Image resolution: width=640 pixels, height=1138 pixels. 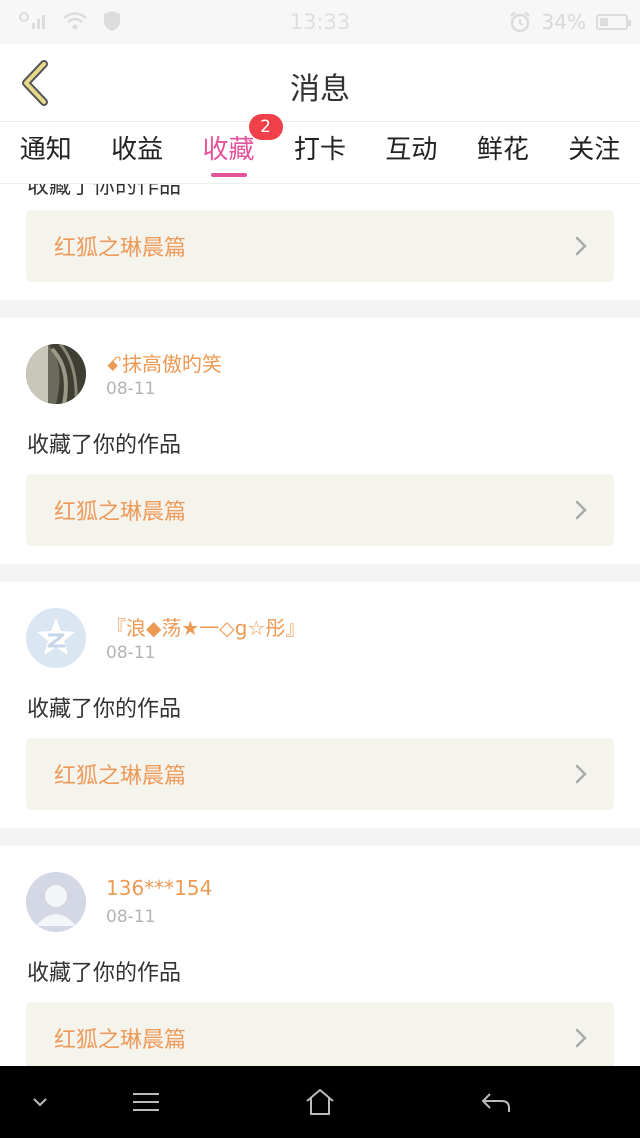 I want to click on tab-checkin: 打卡, so click(x=319, y=152).